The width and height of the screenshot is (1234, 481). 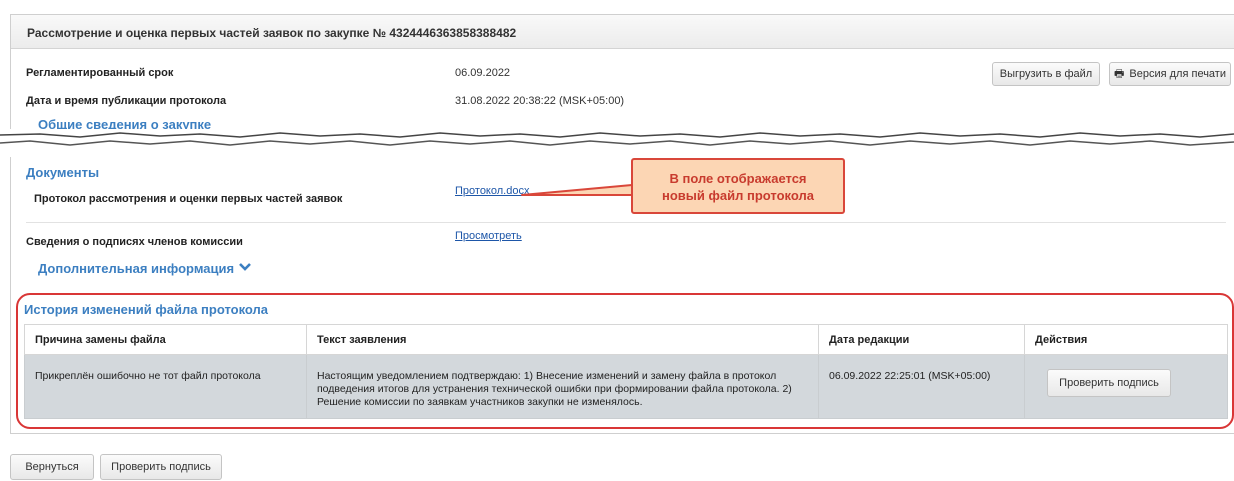 I want to click on column-header-date: Дата редакции, so click(x=921, y=339).